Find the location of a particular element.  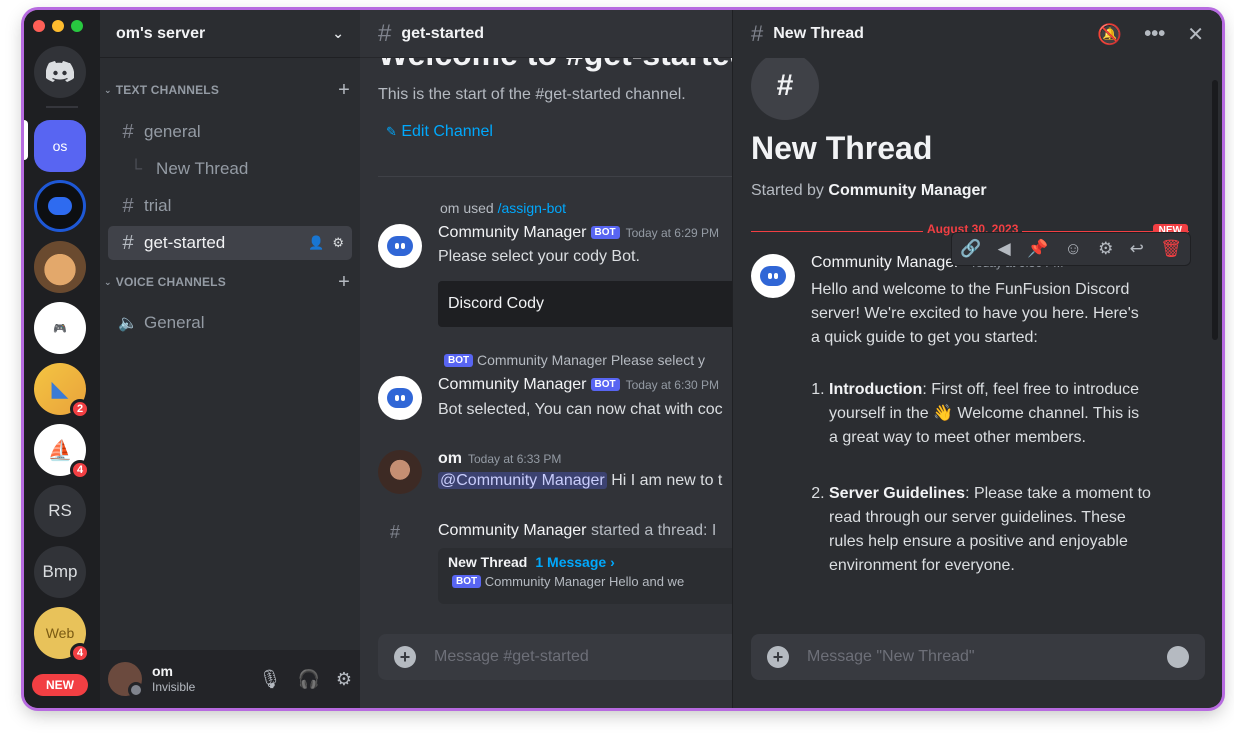

sailboat-icon: ⛵ is located at coordinates (60, 450).